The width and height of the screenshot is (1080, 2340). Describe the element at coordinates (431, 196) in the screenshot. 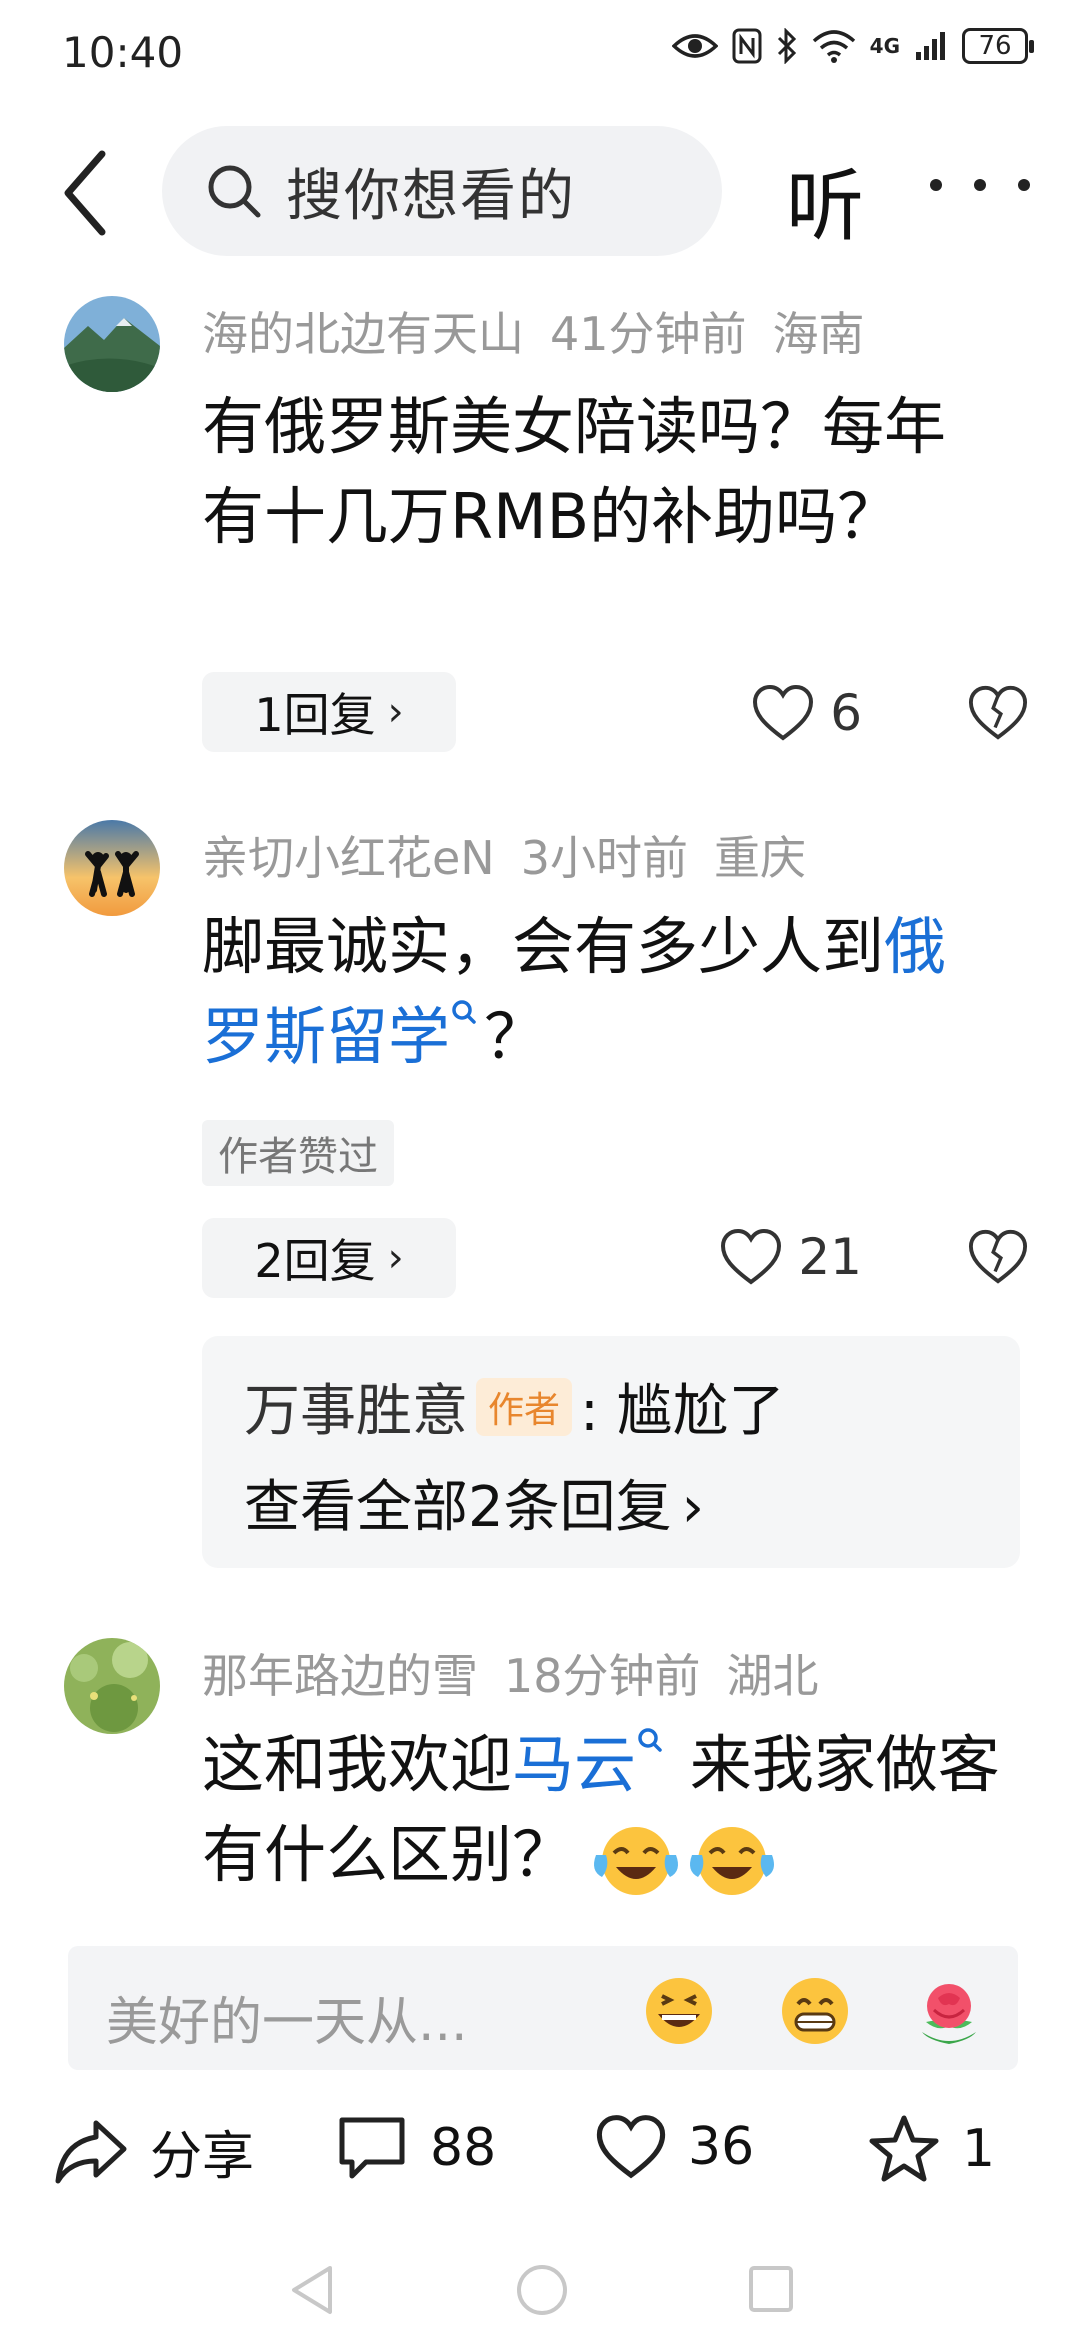

I see `search-placeholder: 搜你想看的` at that location.